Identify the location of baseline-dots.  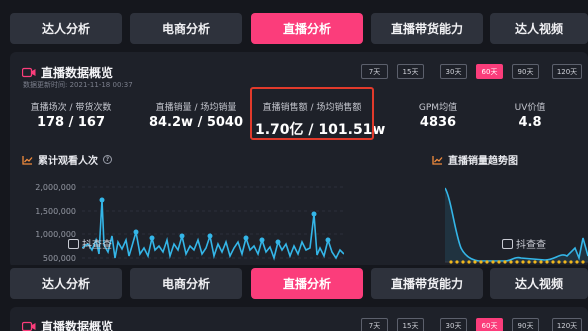
(517, 262).